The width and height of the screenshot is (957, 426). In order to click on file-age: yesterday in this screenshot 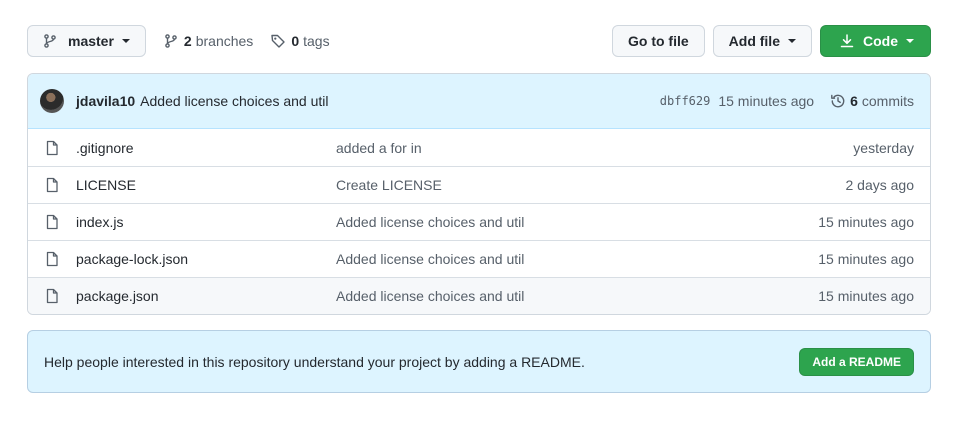, I will do `click(883, 147)`.